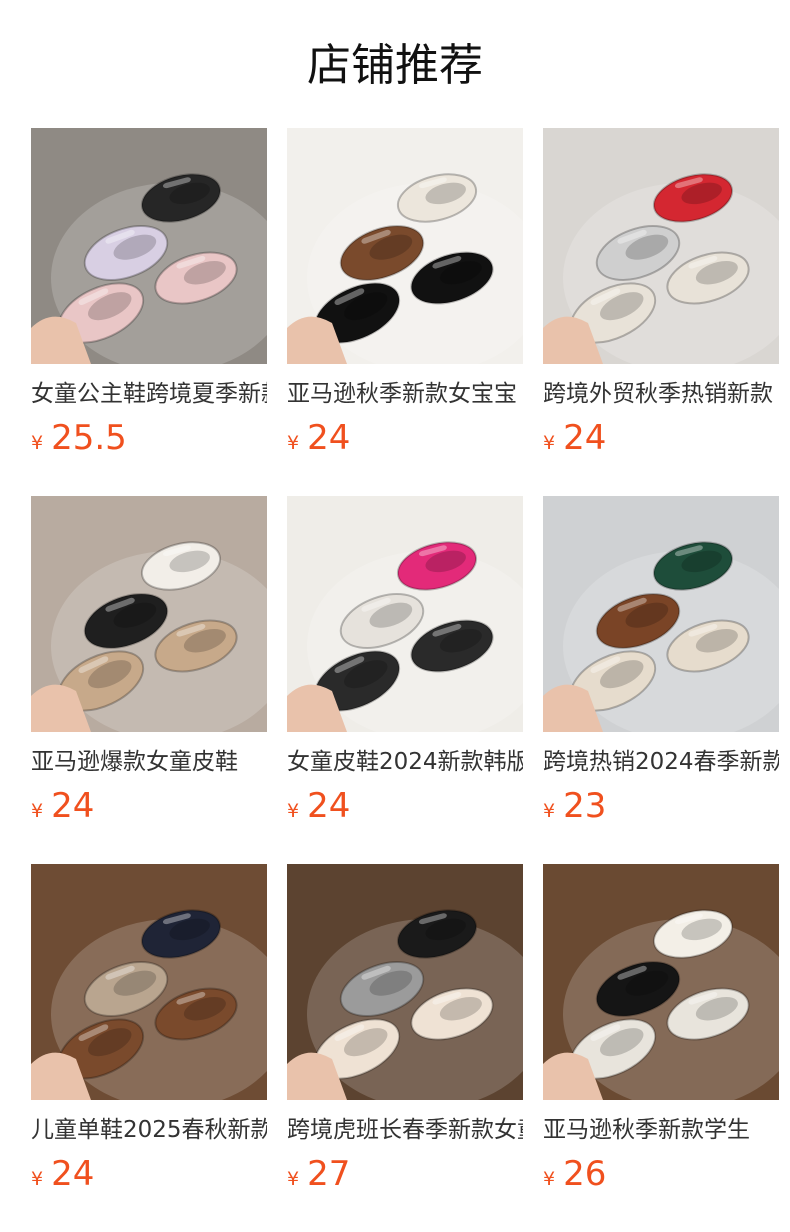 The width and height of the screenshot is (790, 1232). I want to click on product-name: 女童皮鞋2024新款韩版, so click(405, 762).